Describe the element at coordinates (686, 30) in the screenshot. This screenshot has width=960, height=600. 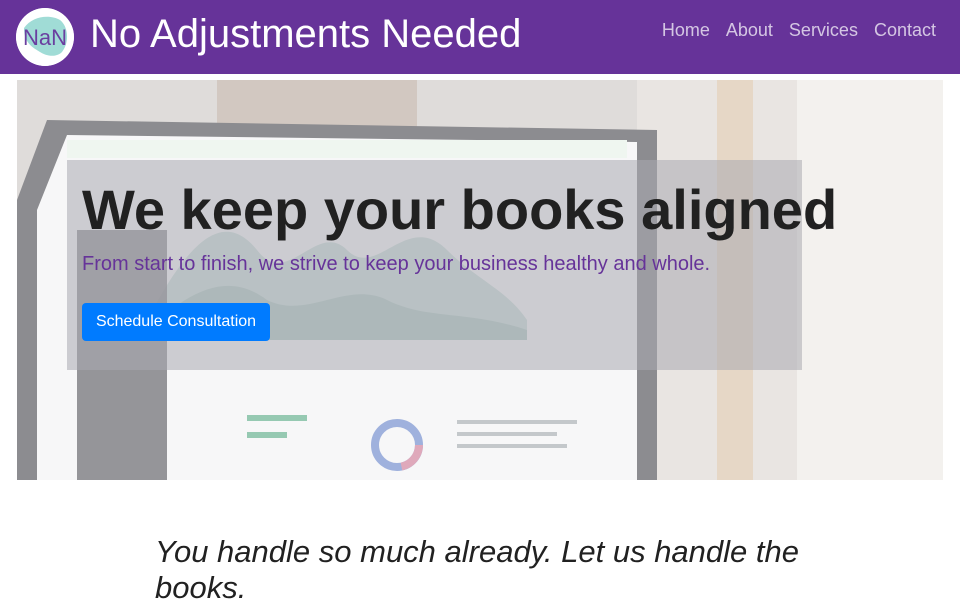
I see `nav-link-home: Home` at that location.